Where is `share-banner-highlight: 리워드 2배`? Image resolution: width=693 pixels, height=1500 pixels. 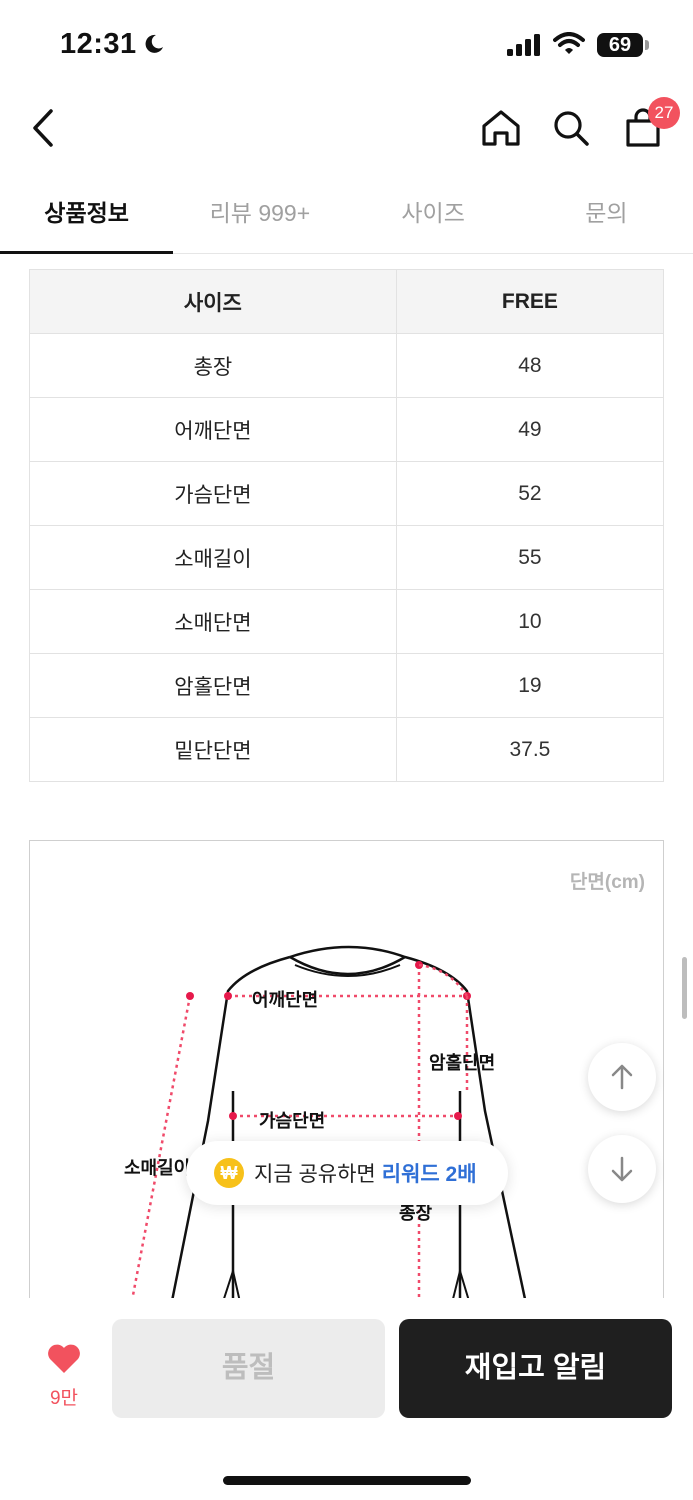
share-banner-highlight: 리워드 2배 is located at coordinates (429, 1174).